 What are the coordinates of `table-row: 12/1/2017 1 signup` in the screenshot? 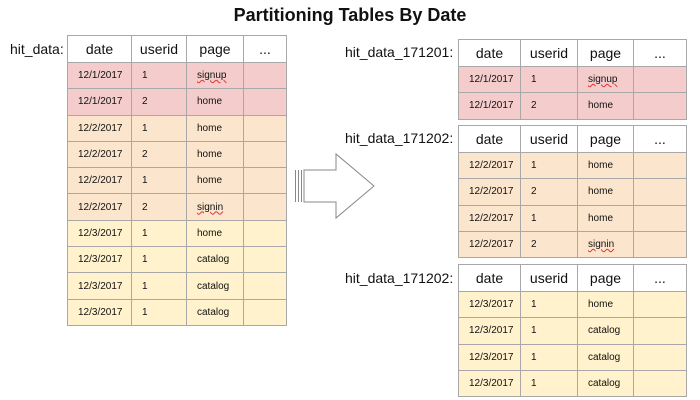 It's located at (177, 75).